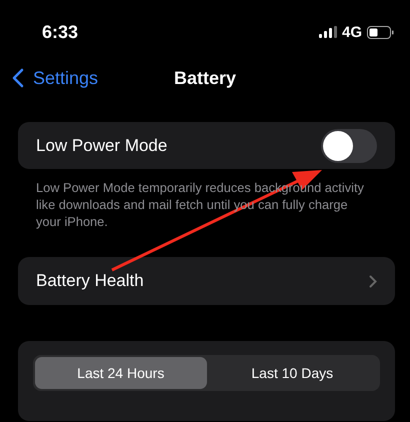 This screenshot has width=410, height=422. What do you see at coordinates (292, 373) in the screenshot?
I see `segment-tab: Last 10 Days` at bounding box center [292, 373].